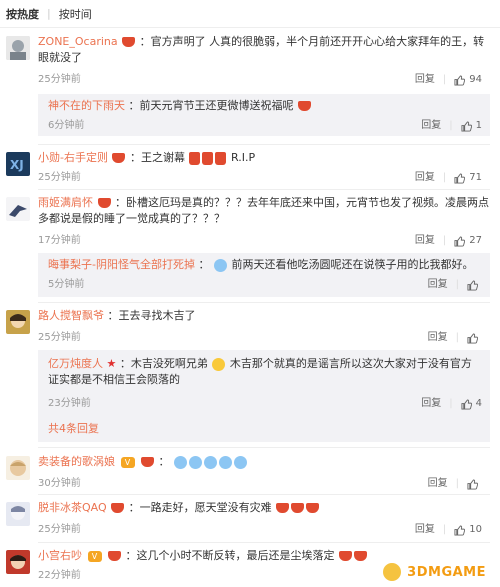  Describe the element at coordinates (219, 364) in the screenshot. I see `laughing-emoji-icon` at that location.